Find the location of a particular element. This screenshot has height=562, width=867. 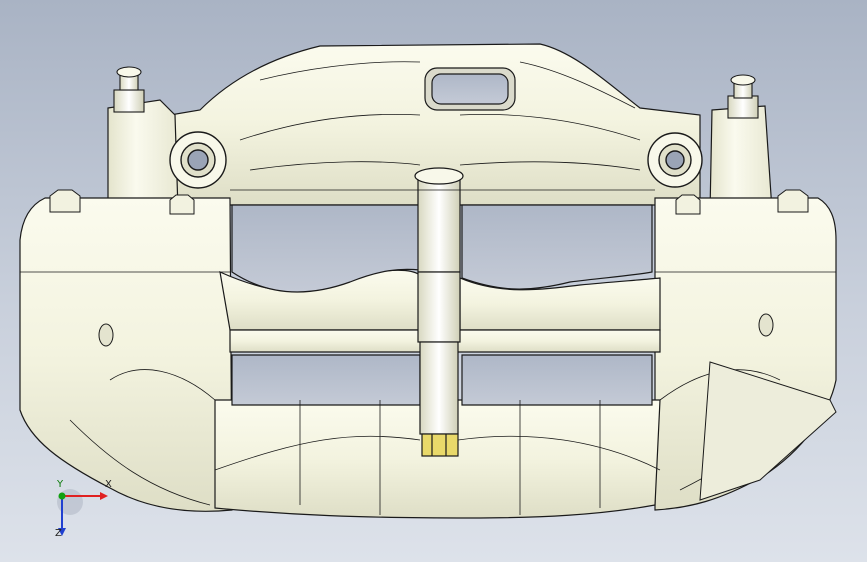

right-bleed-screw is located at coordinates (743, 96).